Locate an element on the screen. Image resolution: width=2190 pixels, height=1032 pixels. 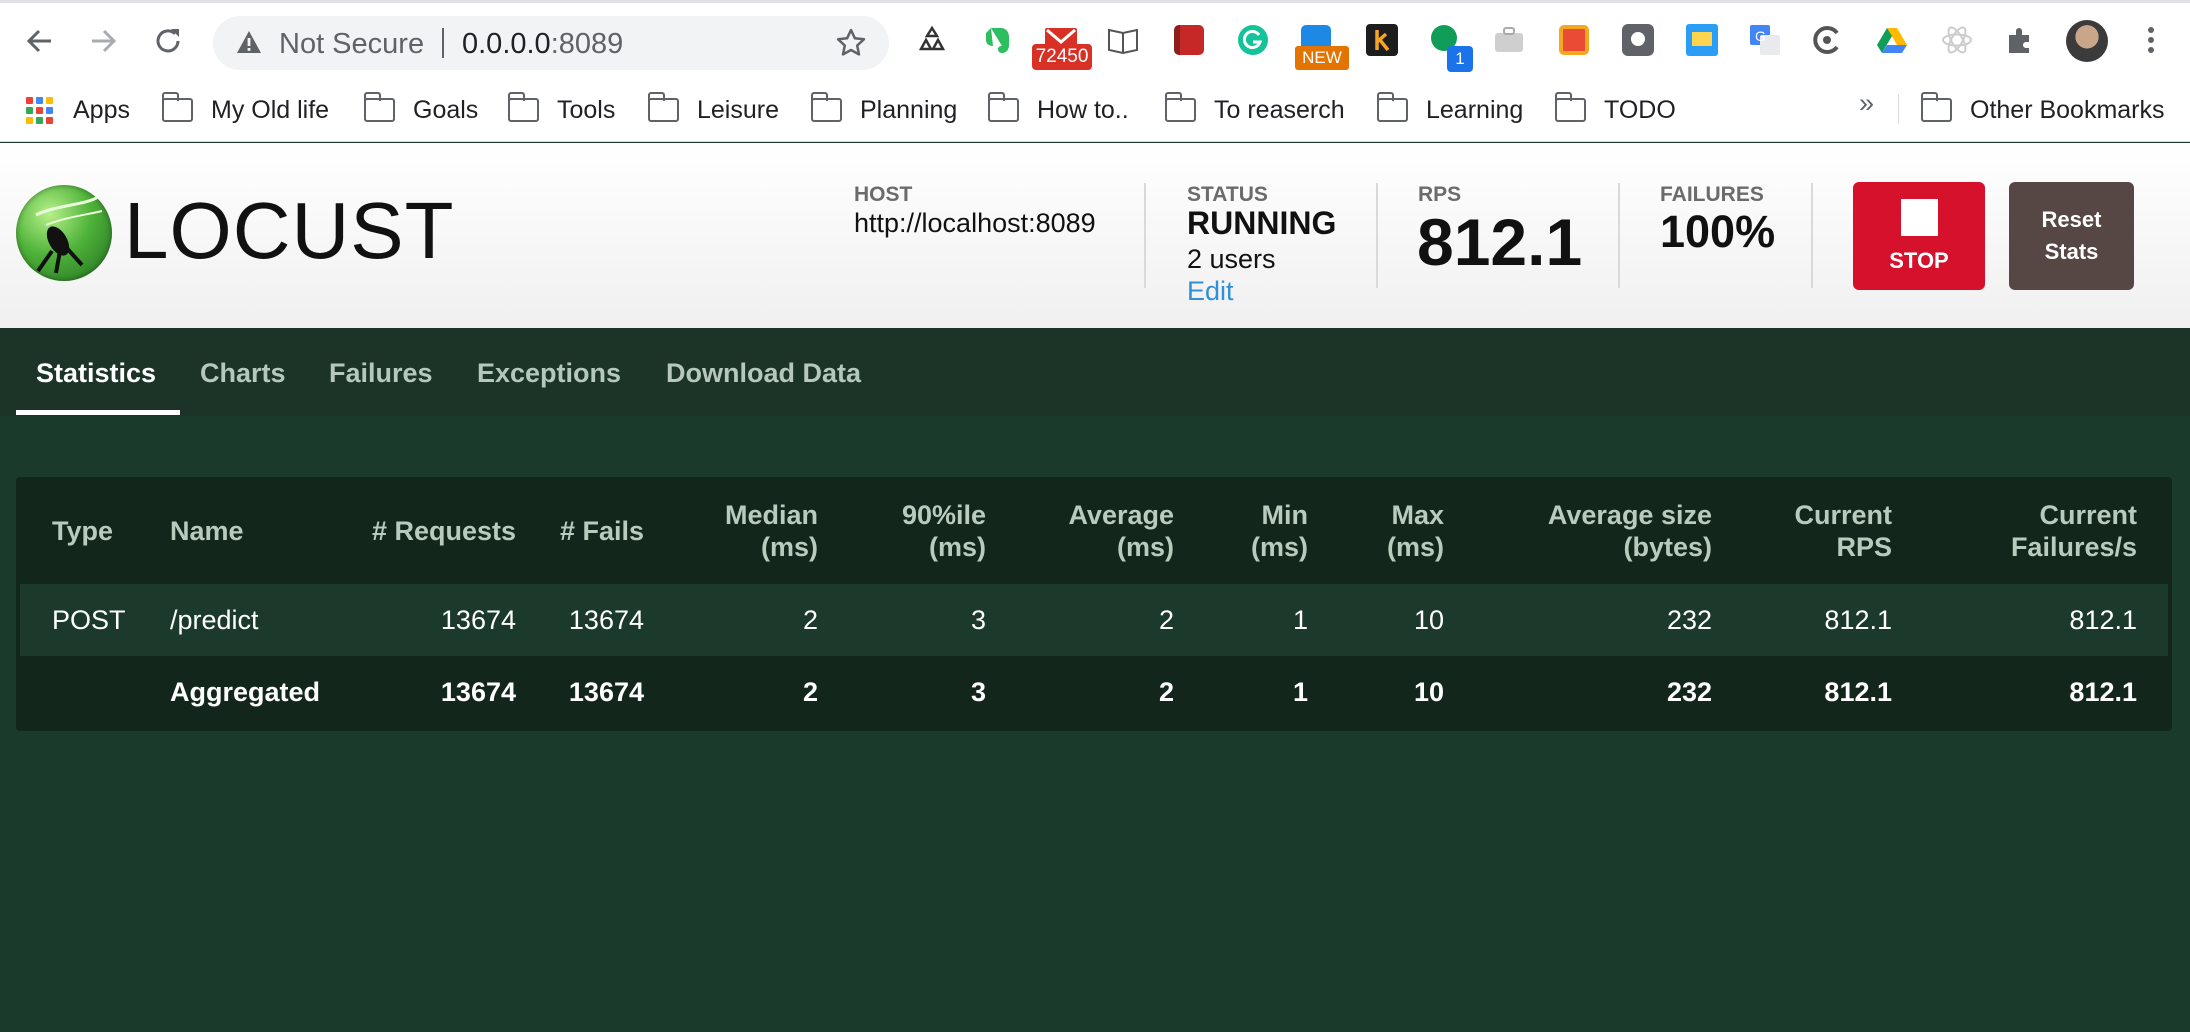
column-header: Max (ms) is located at coordinates (1395, 531).